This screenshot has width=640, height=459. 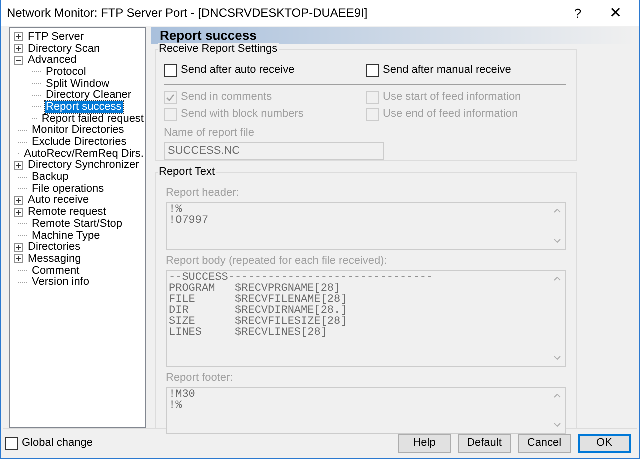 I want to click on group-label: Report Text, so click(x=187, y=172).